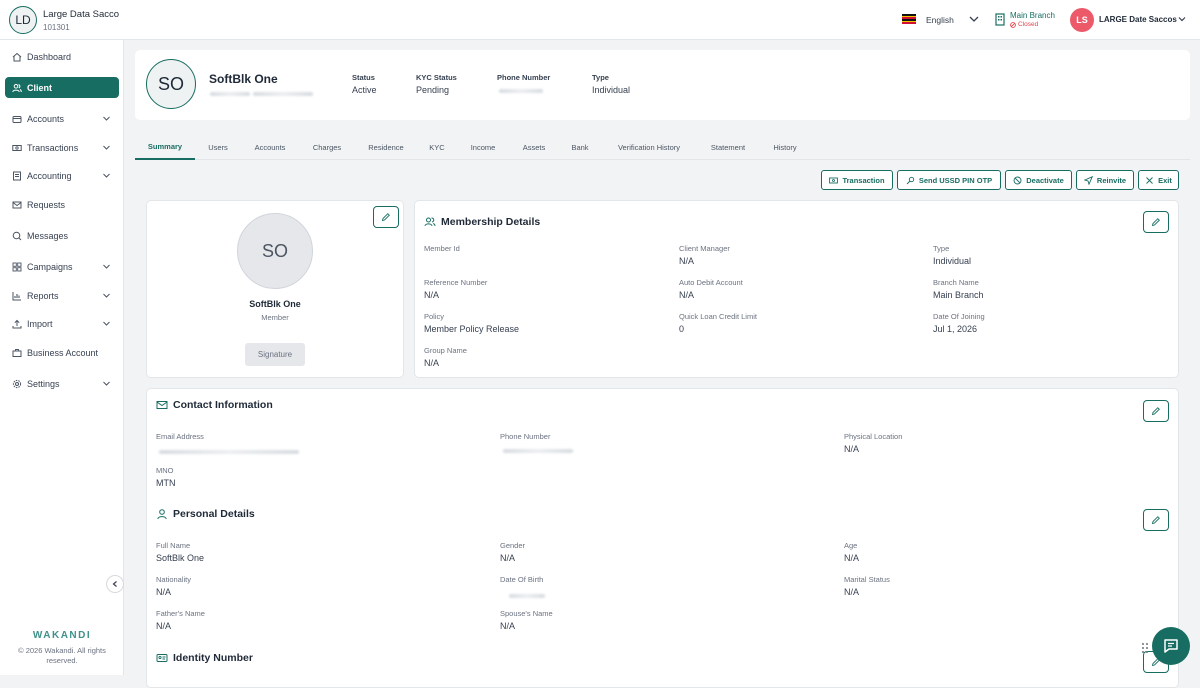 This screenshot has width=1200, height=688. I want to click on membership-details-title: Membership Details, so click(482, 222).